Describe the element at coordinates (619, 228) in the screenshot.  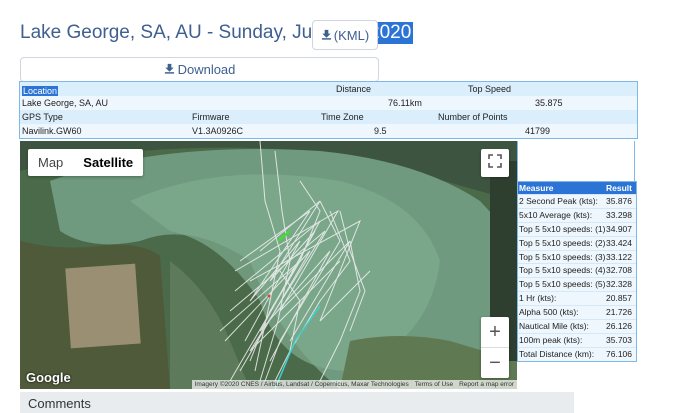
I see `result-value: 34.907` at that location.